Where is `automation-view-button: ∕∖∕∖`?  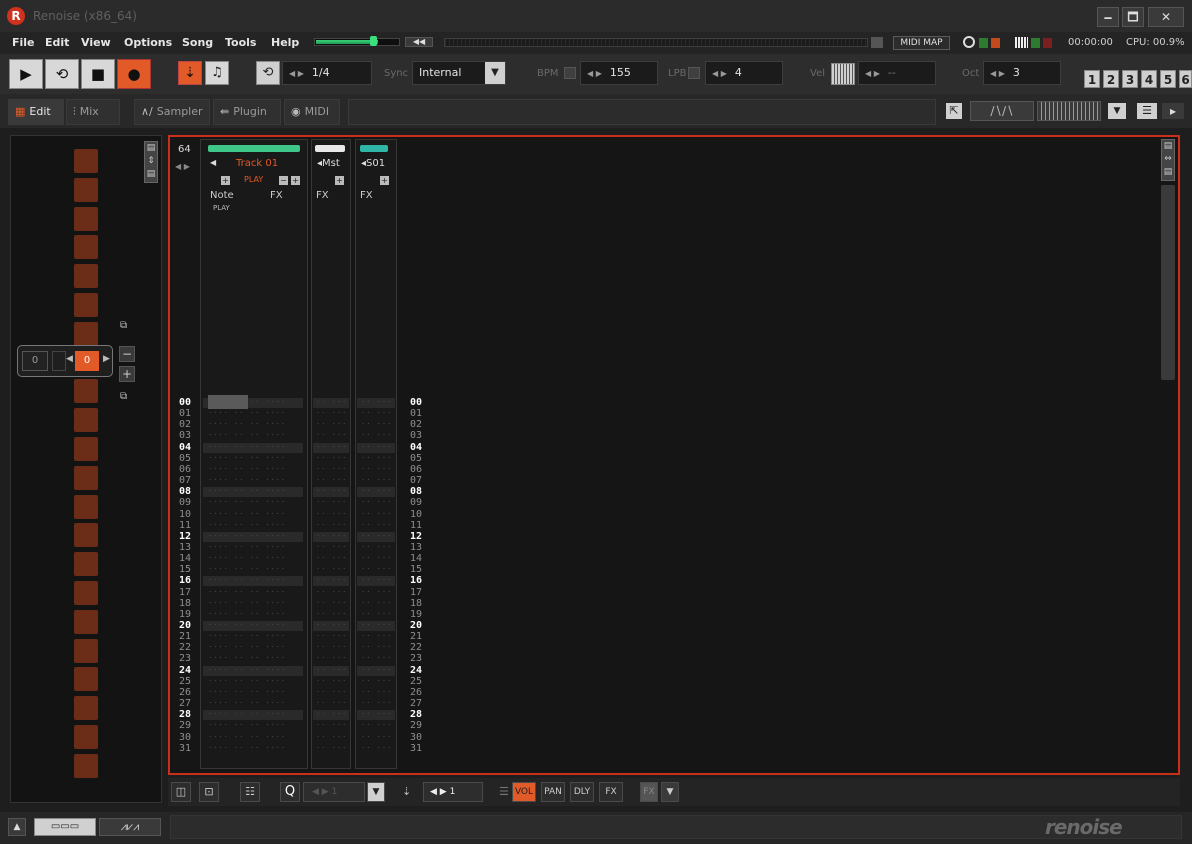
automation-view-button: ∕∖∕∖ is located at coordinates (1002, 111).